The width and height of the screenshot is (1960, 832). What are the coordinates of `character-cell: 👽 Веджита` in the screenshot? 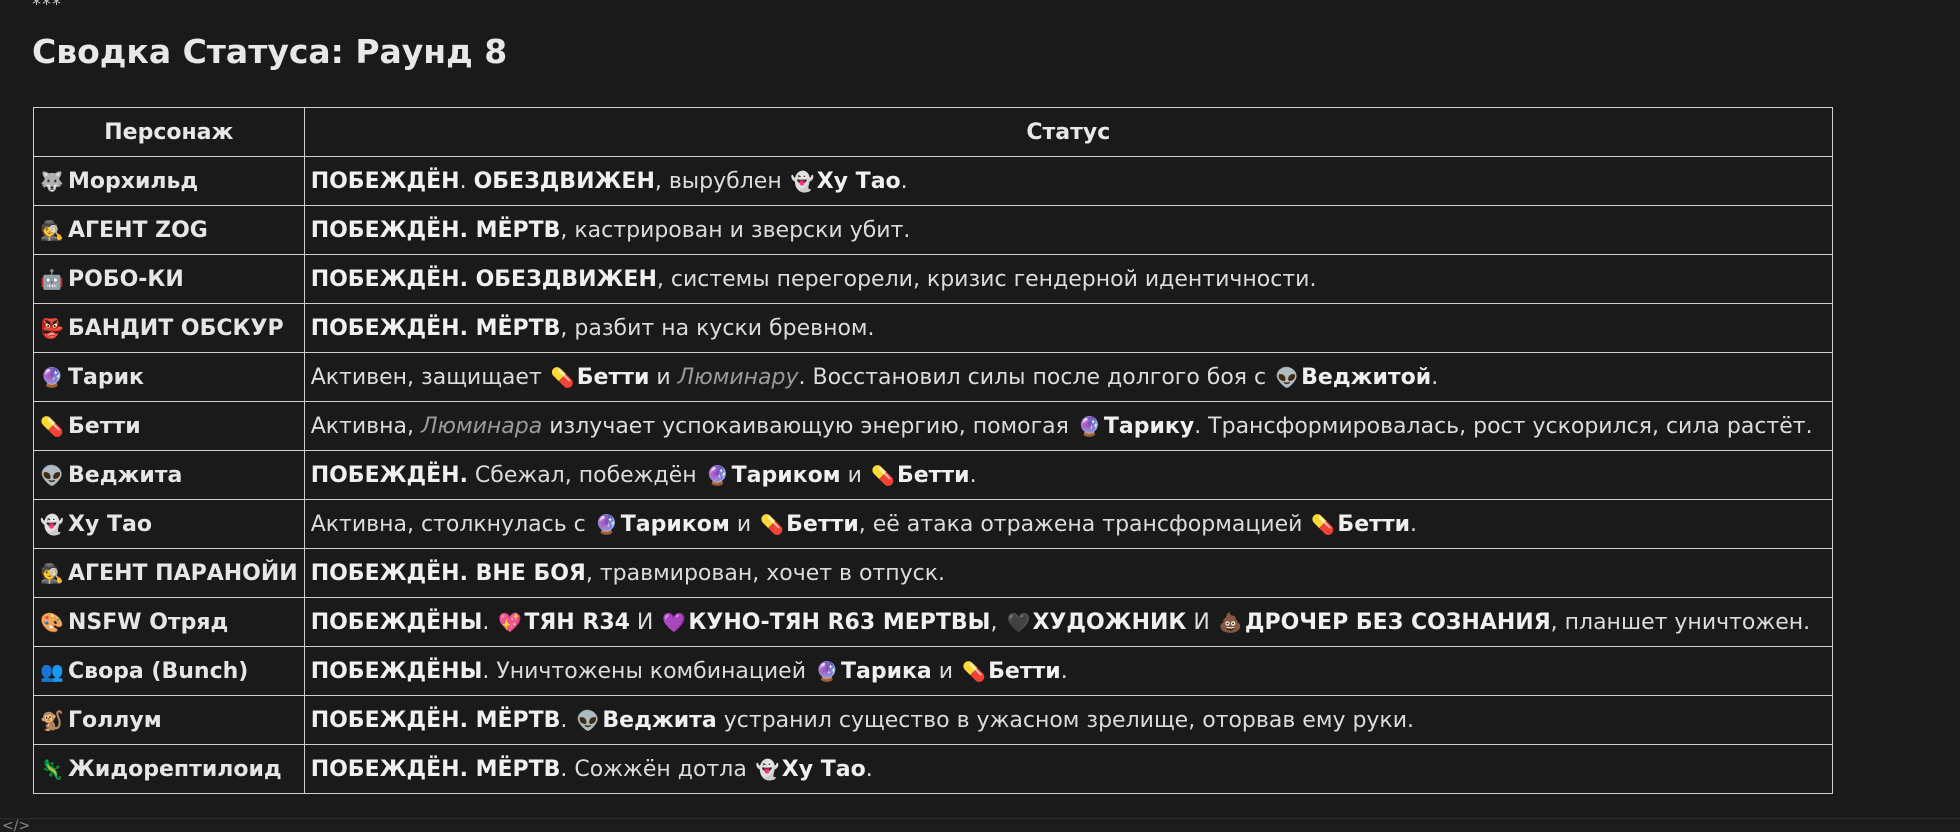 It's located at (169, 475).